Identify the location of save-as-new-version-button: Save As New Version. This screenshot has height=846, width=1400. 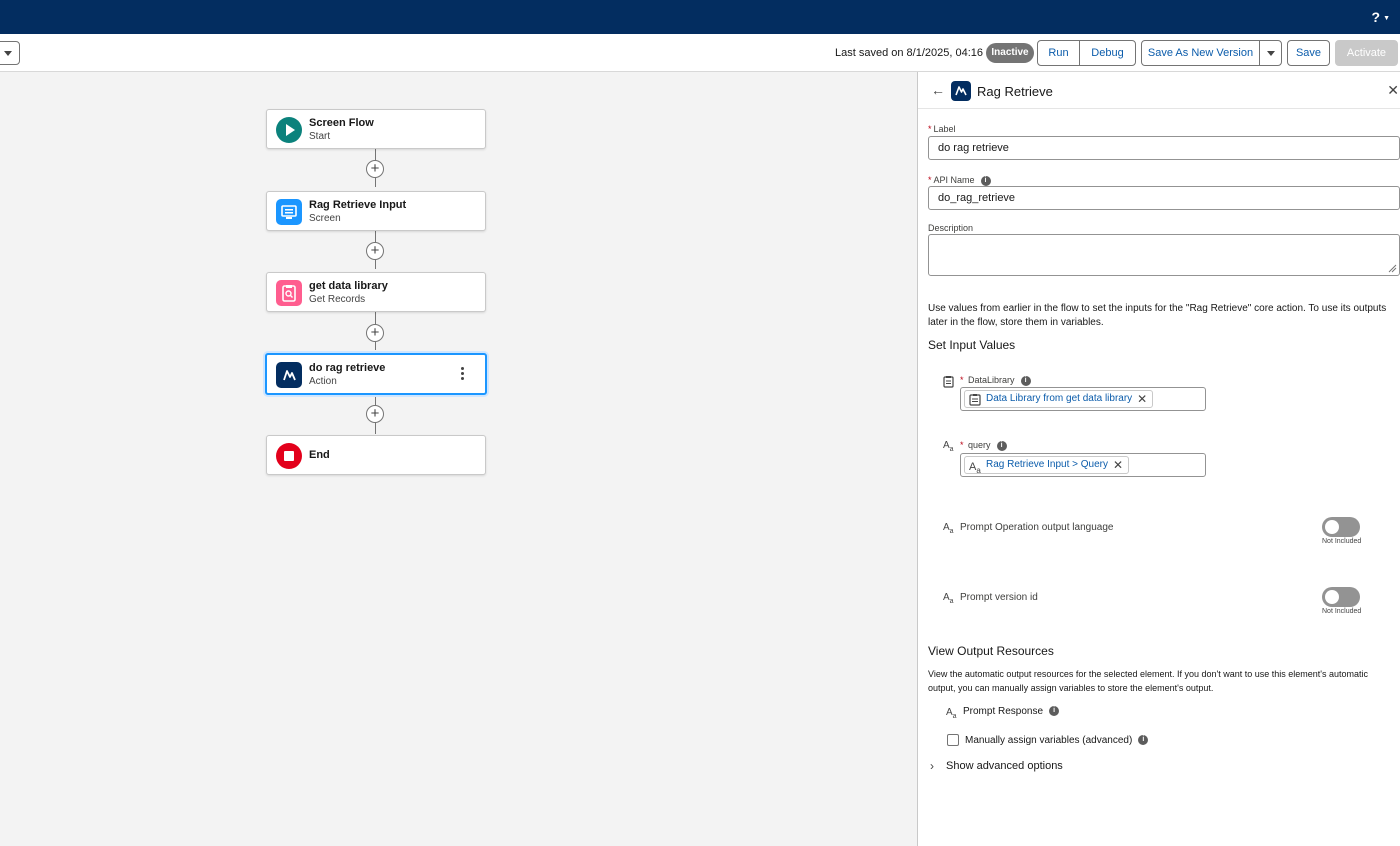
(1200, 53).